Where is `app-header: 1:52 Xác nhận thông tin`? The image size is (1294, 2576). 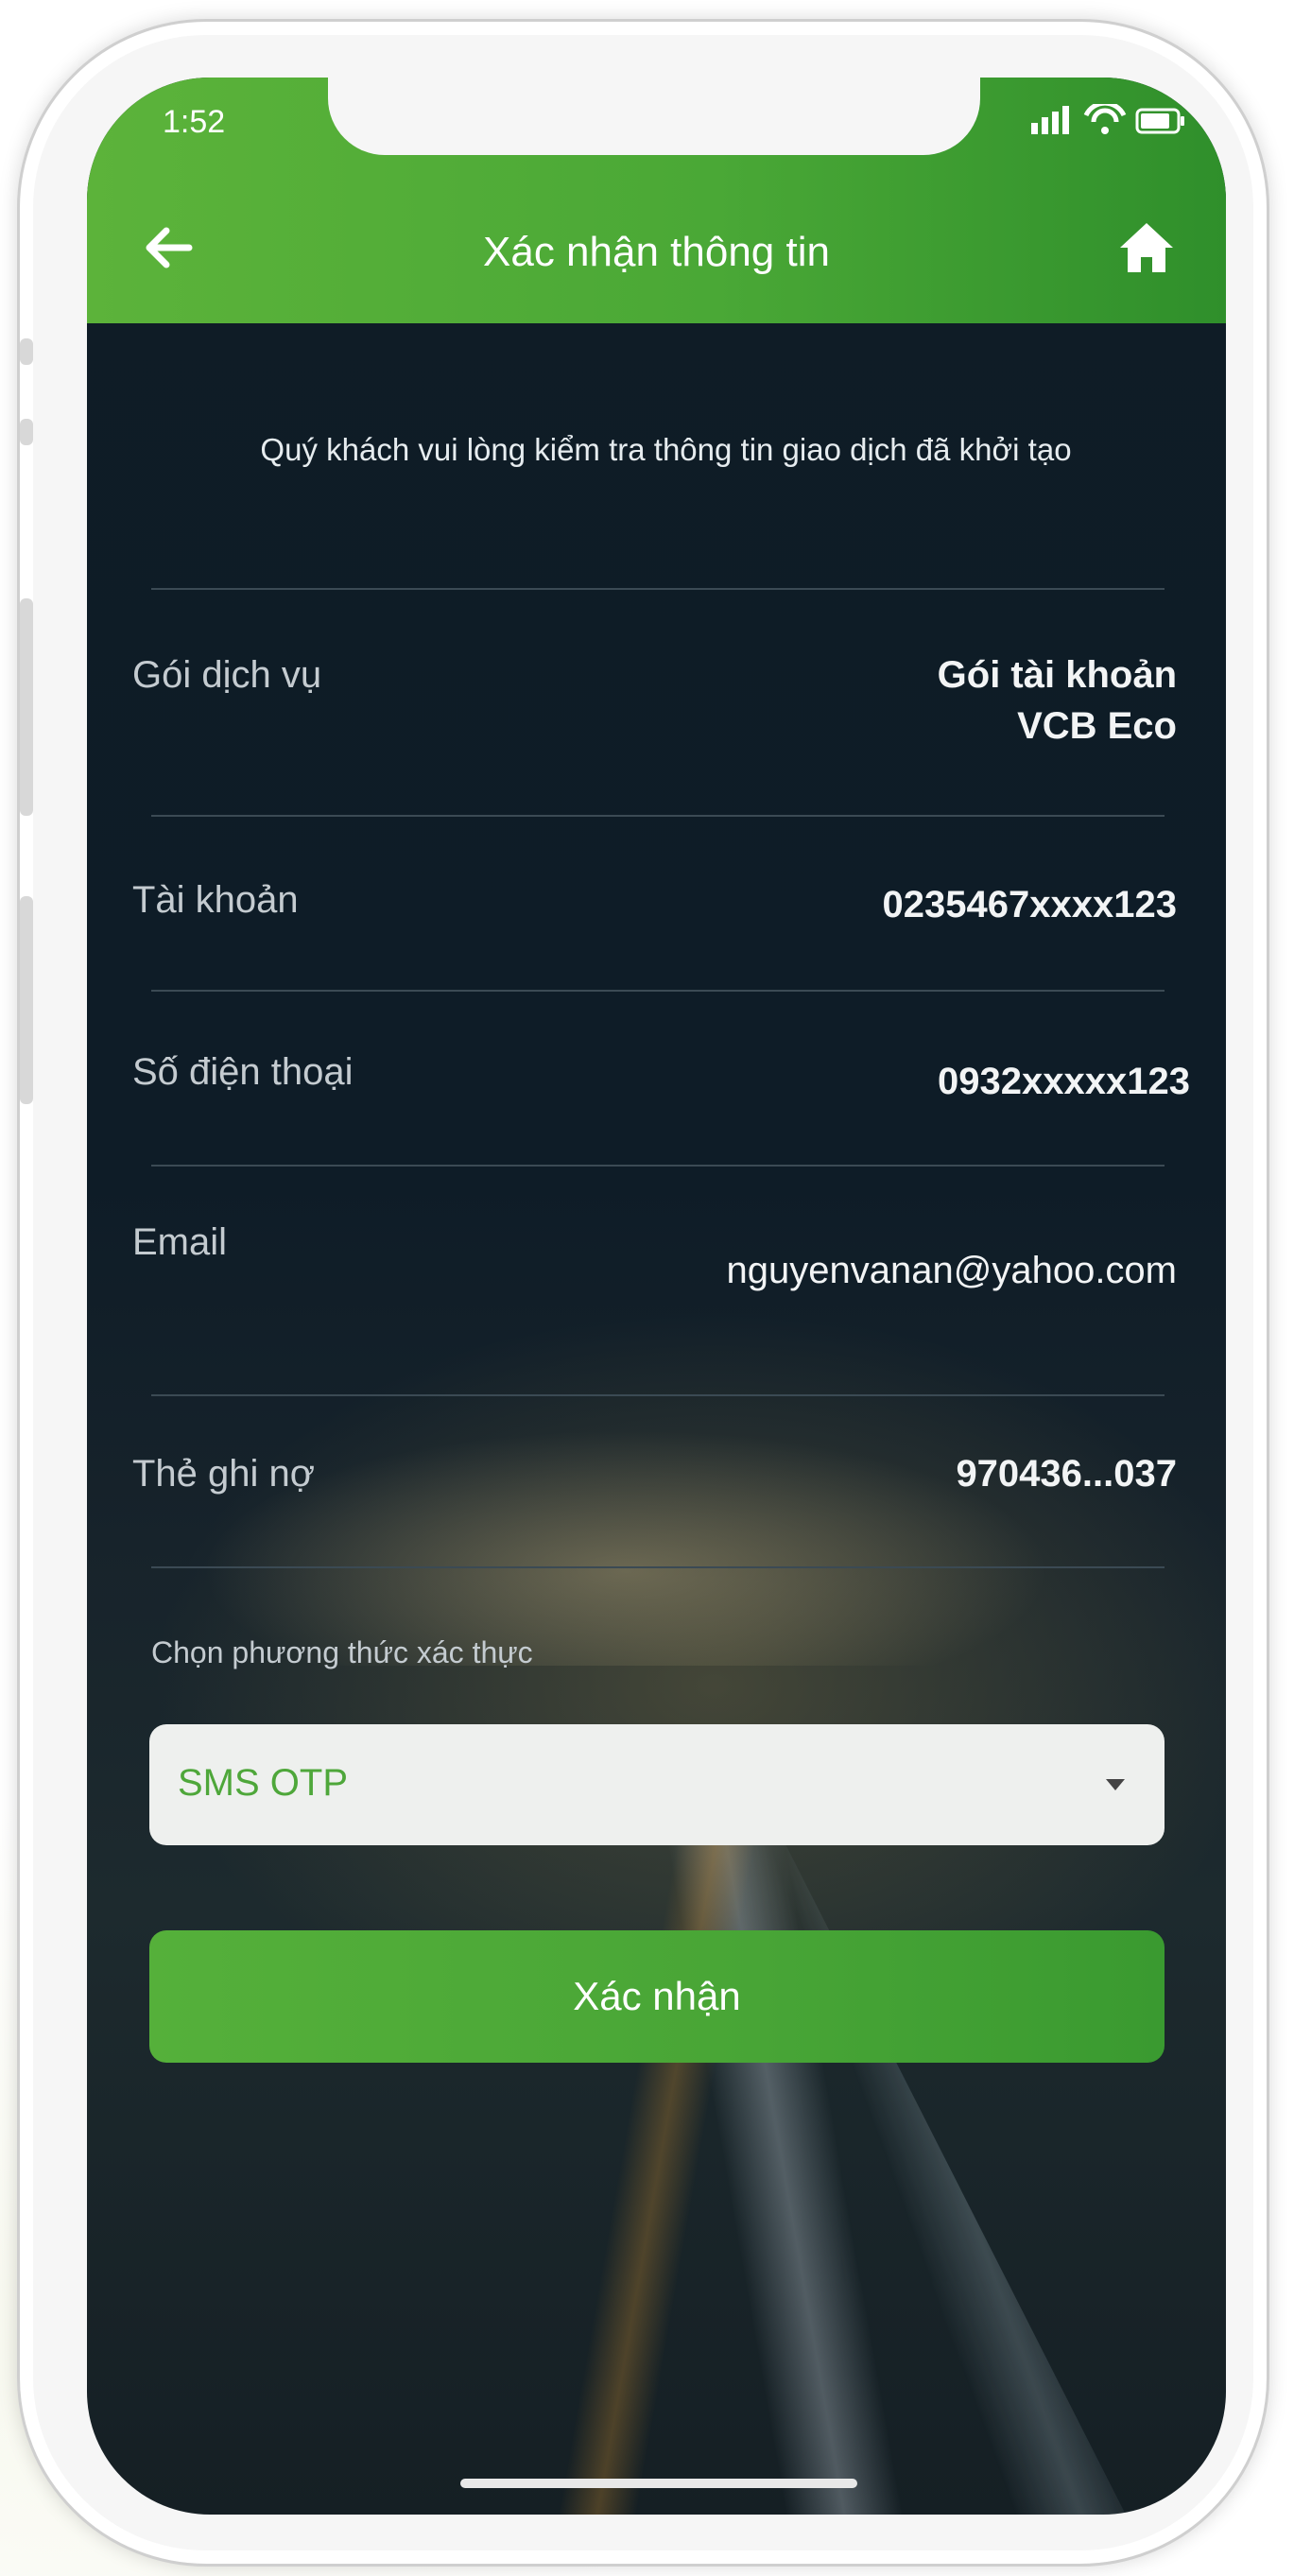 app-header: 1:52 Xác nhận thông tin is located at coordinates (657, 200).